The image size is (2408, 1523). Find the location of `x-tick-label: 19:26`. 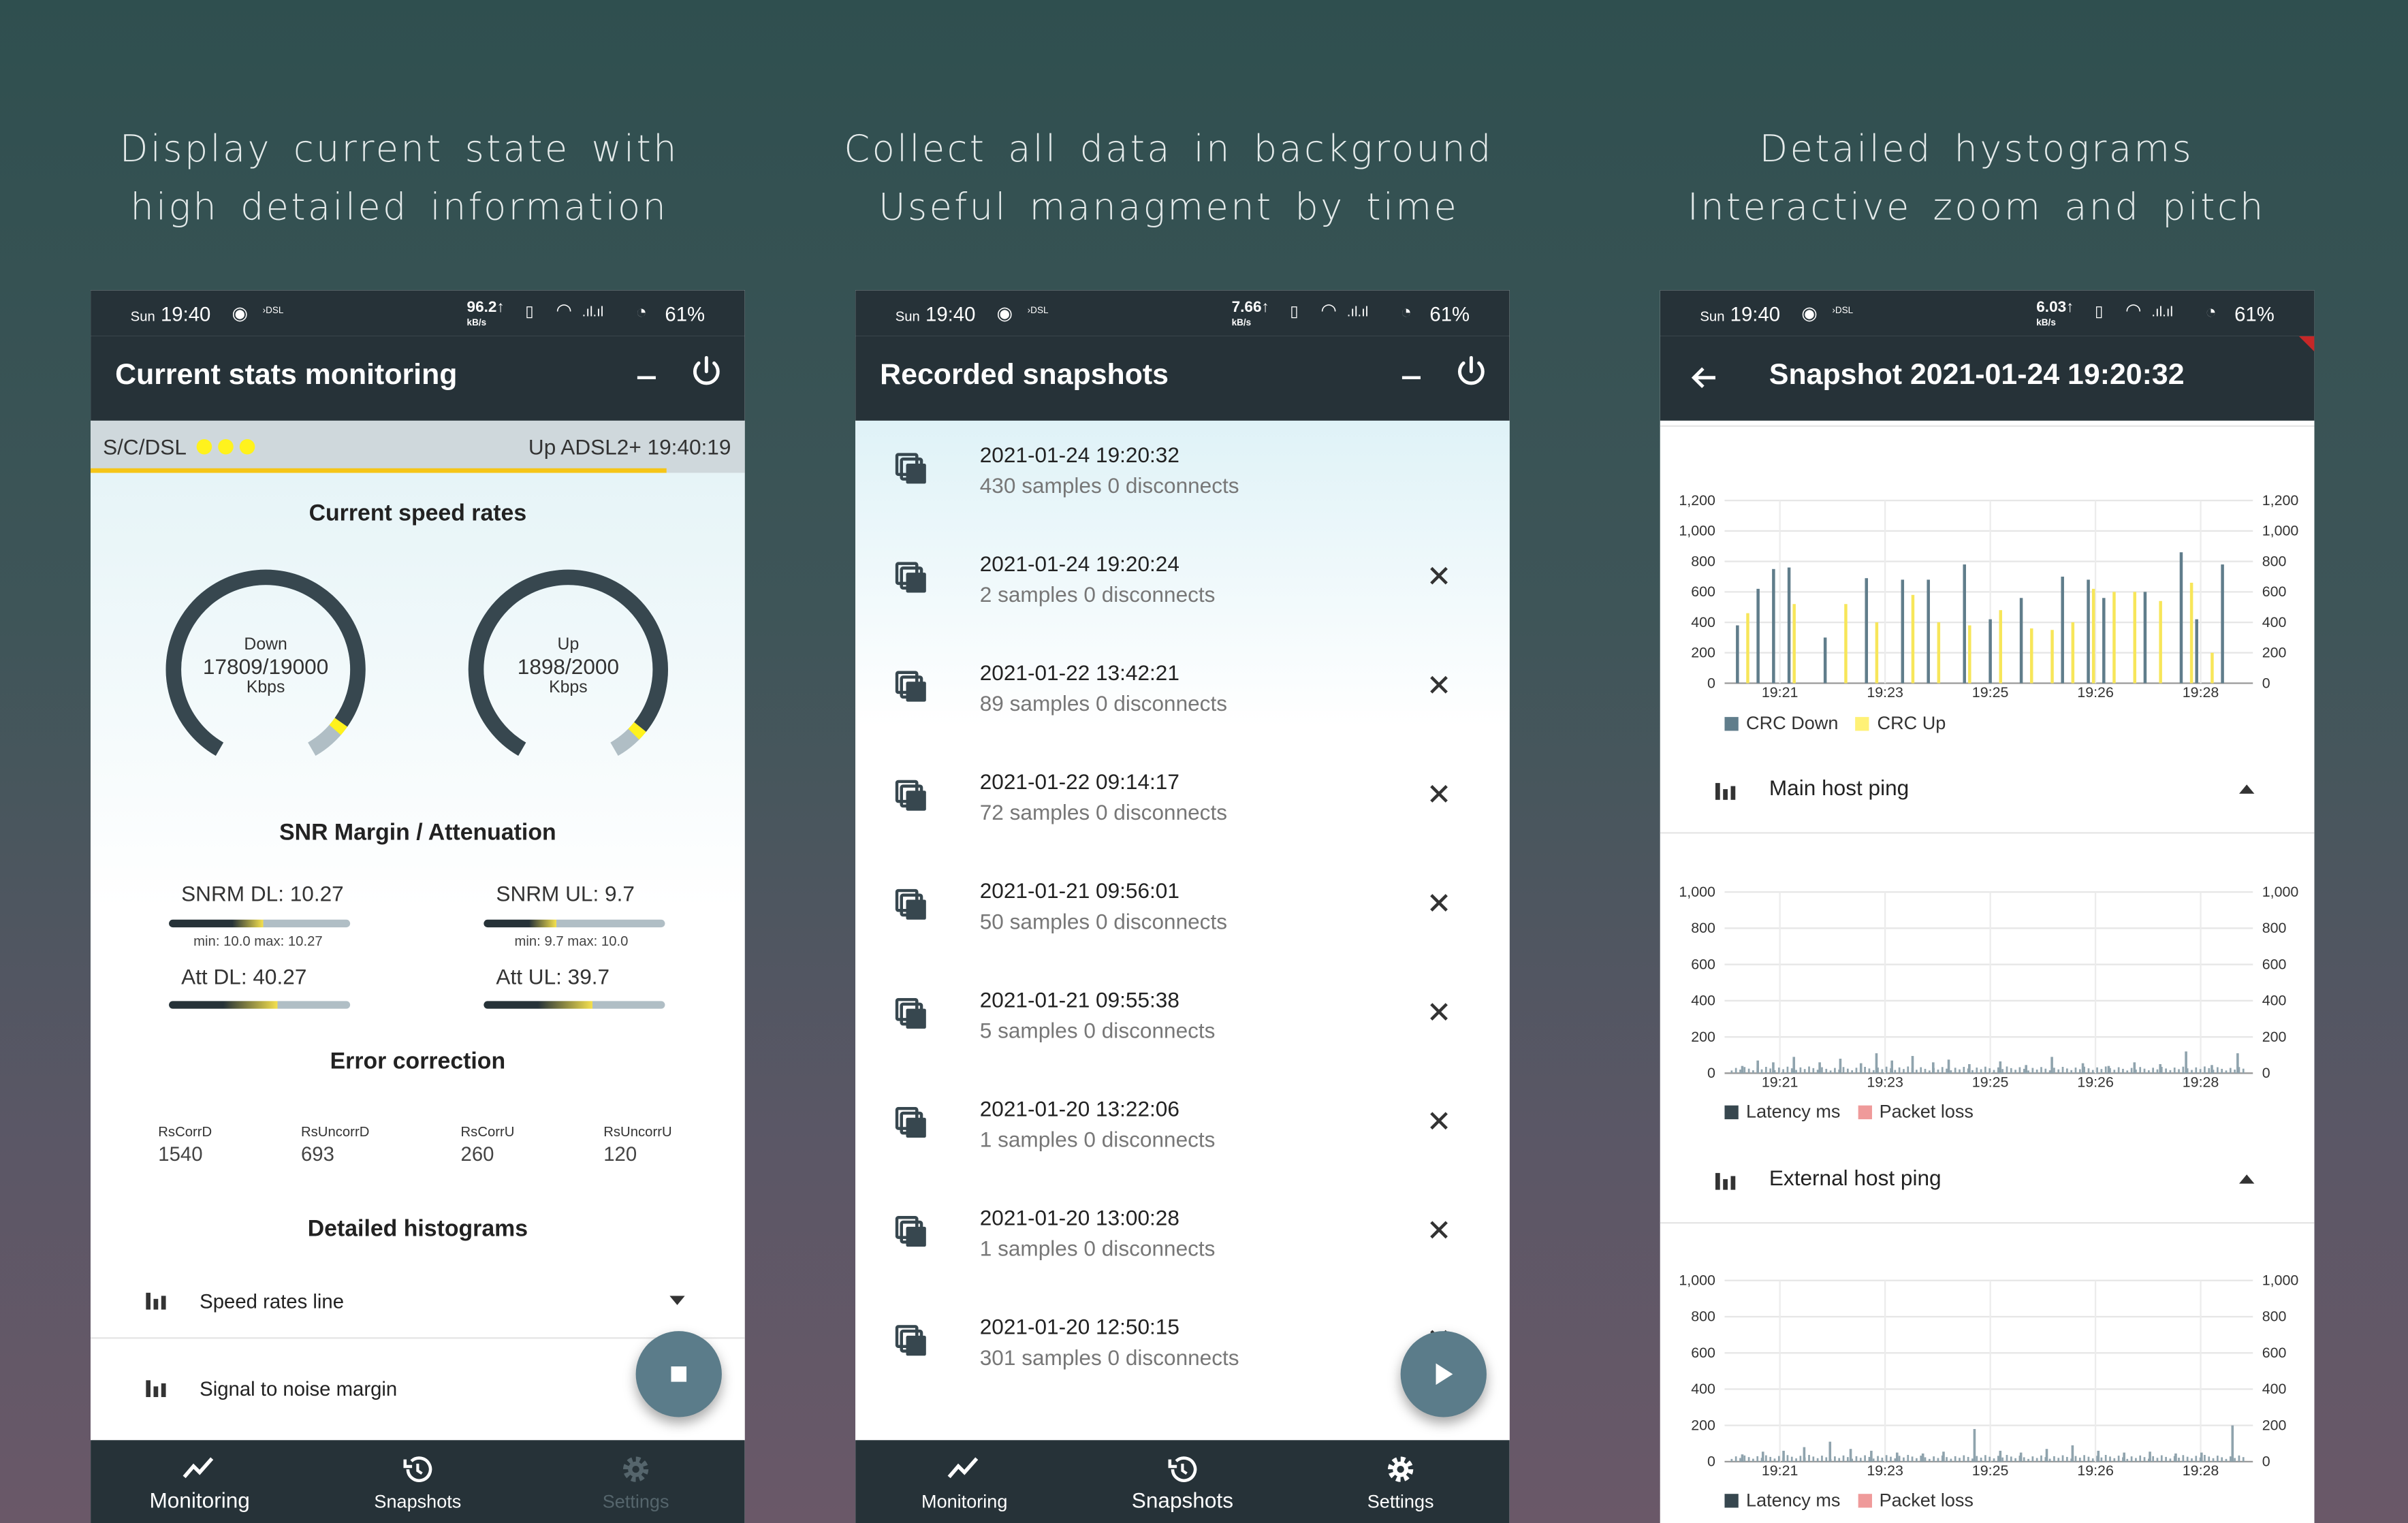

x-tick-label: 19:26 is located at coordinates (2095, 693).